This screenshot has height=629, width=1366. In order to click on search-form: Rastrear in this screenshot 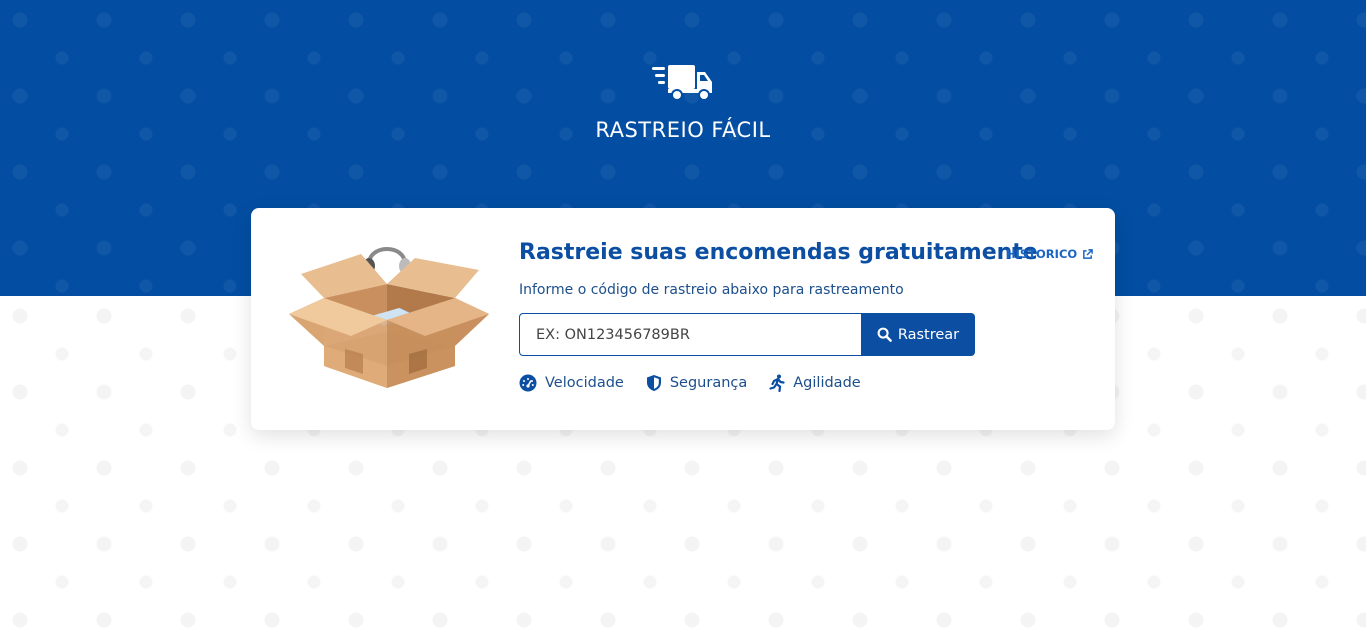, I will do `click(747, 334)`.